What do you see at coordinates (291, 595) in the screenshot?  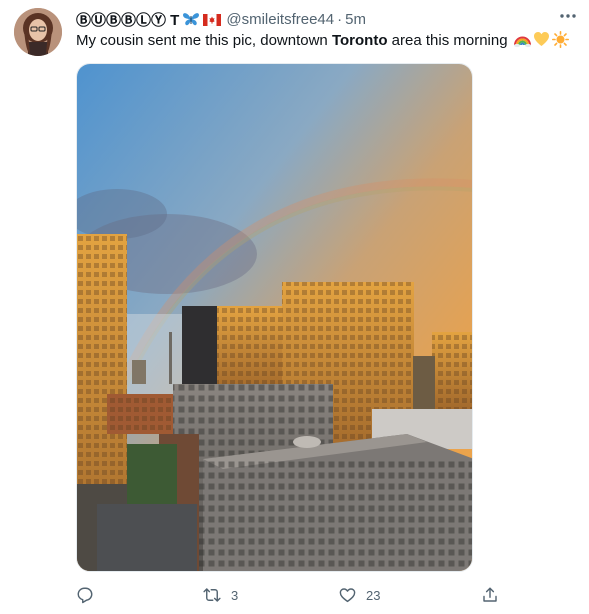 I see `tweet-actions: 3 23` at bounding box center [291, 595].